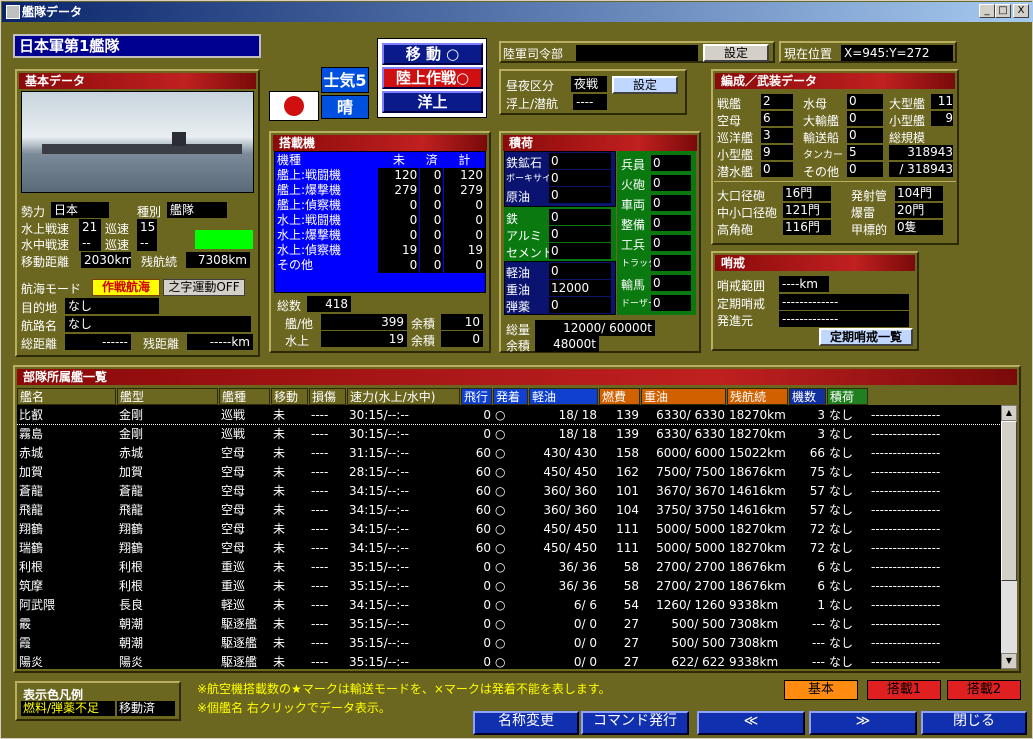 The height and width of the screenshot is (739, 1033). What do you see at coordinates (289, 396) in the screenshot?
I see `list-col-header: 移動` at bounding box center [289, 396].